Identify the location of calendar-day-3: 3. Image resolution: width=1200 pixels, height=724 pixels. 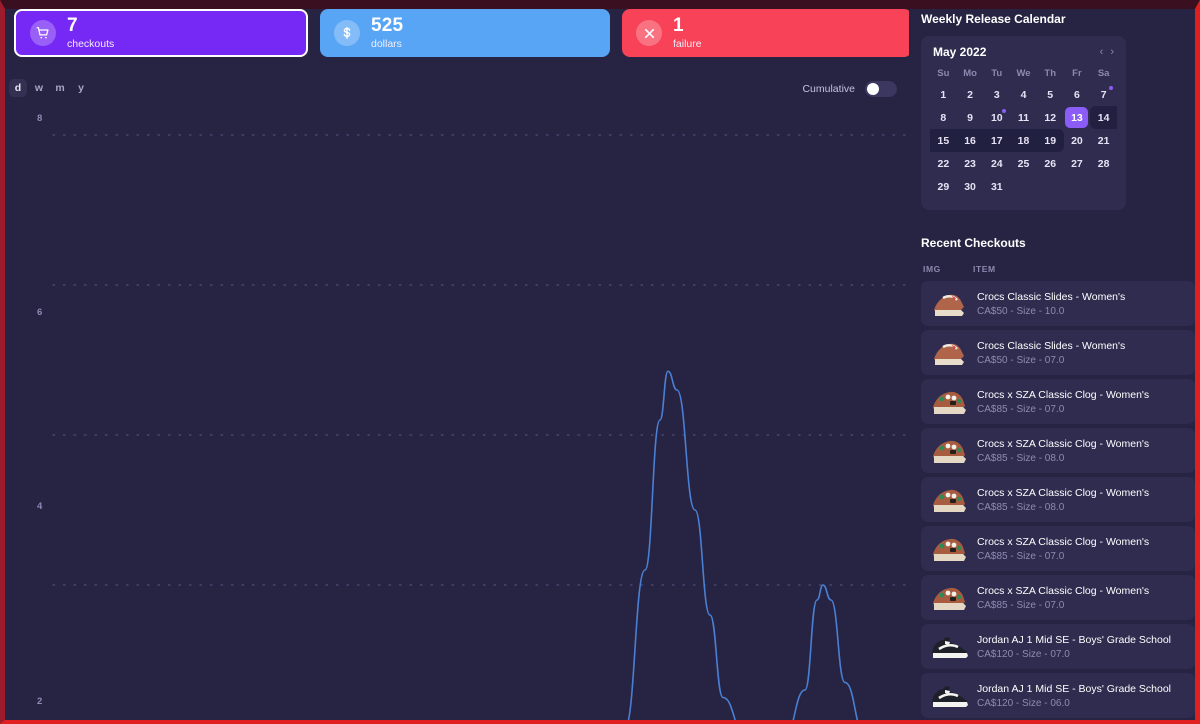
(996, 94).